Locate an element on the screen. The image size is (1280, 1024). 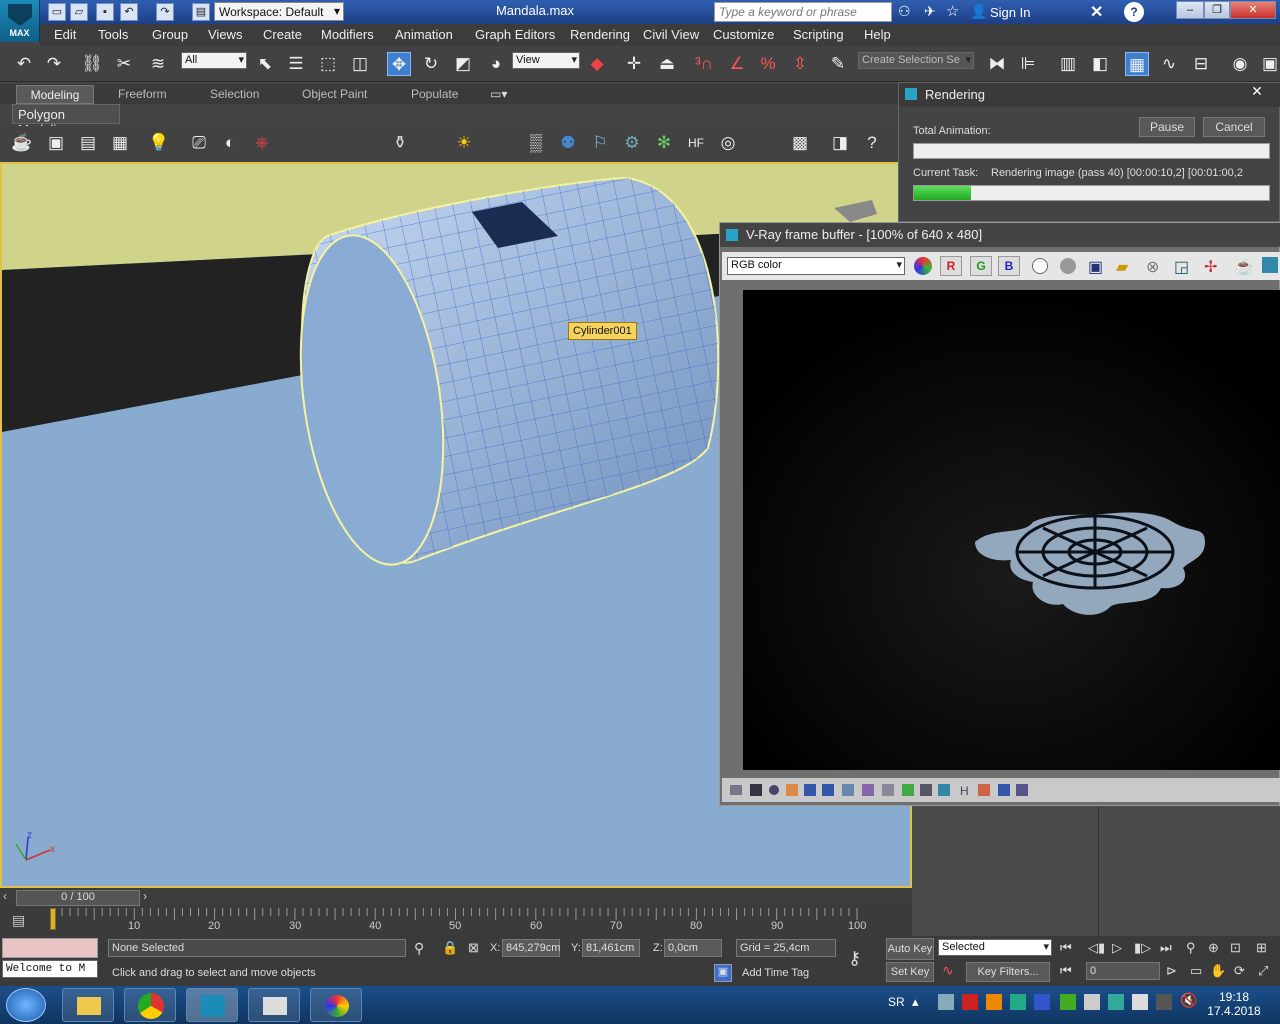
sign-in-button: Sign In is located at coordinates (1010, 12).